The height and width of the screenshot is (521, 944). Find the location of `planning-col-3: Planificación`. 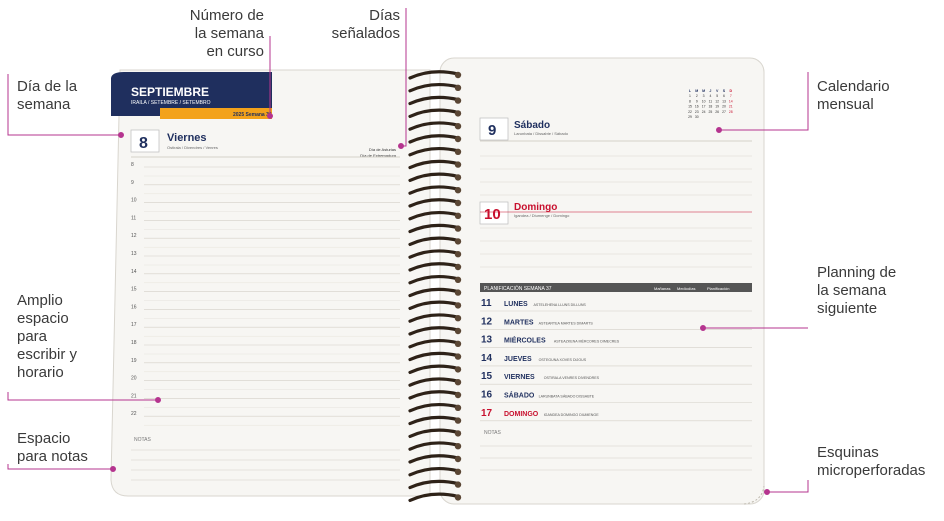

planning-col-3: Planificación is located at coordinates (718, 288).